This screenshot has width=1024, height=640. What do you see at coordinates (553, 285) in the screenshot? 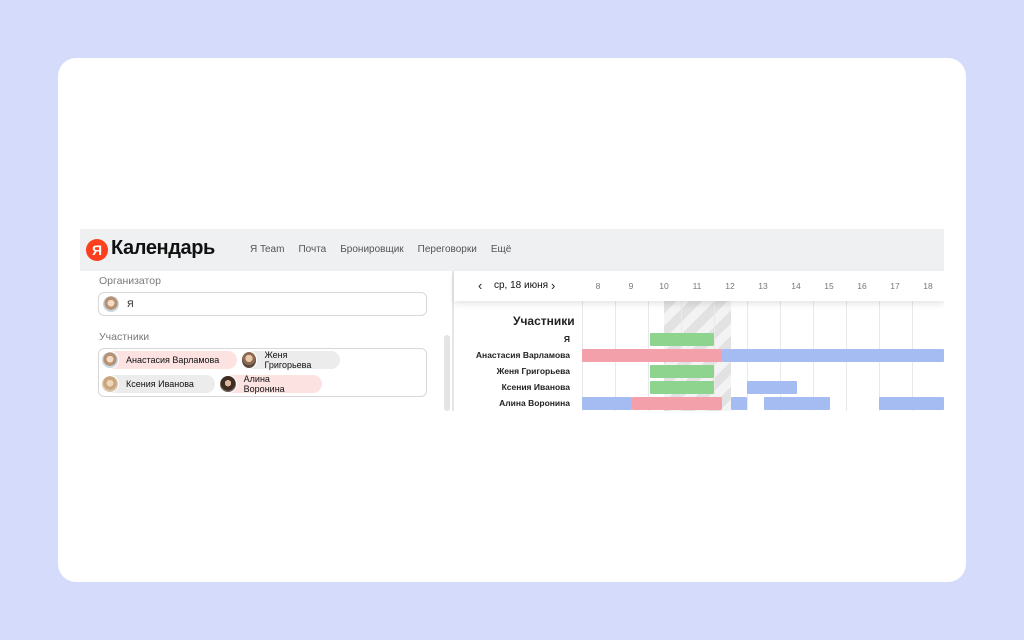
I see `chevron-right-icon: ›` at bounding box center [553, 285].